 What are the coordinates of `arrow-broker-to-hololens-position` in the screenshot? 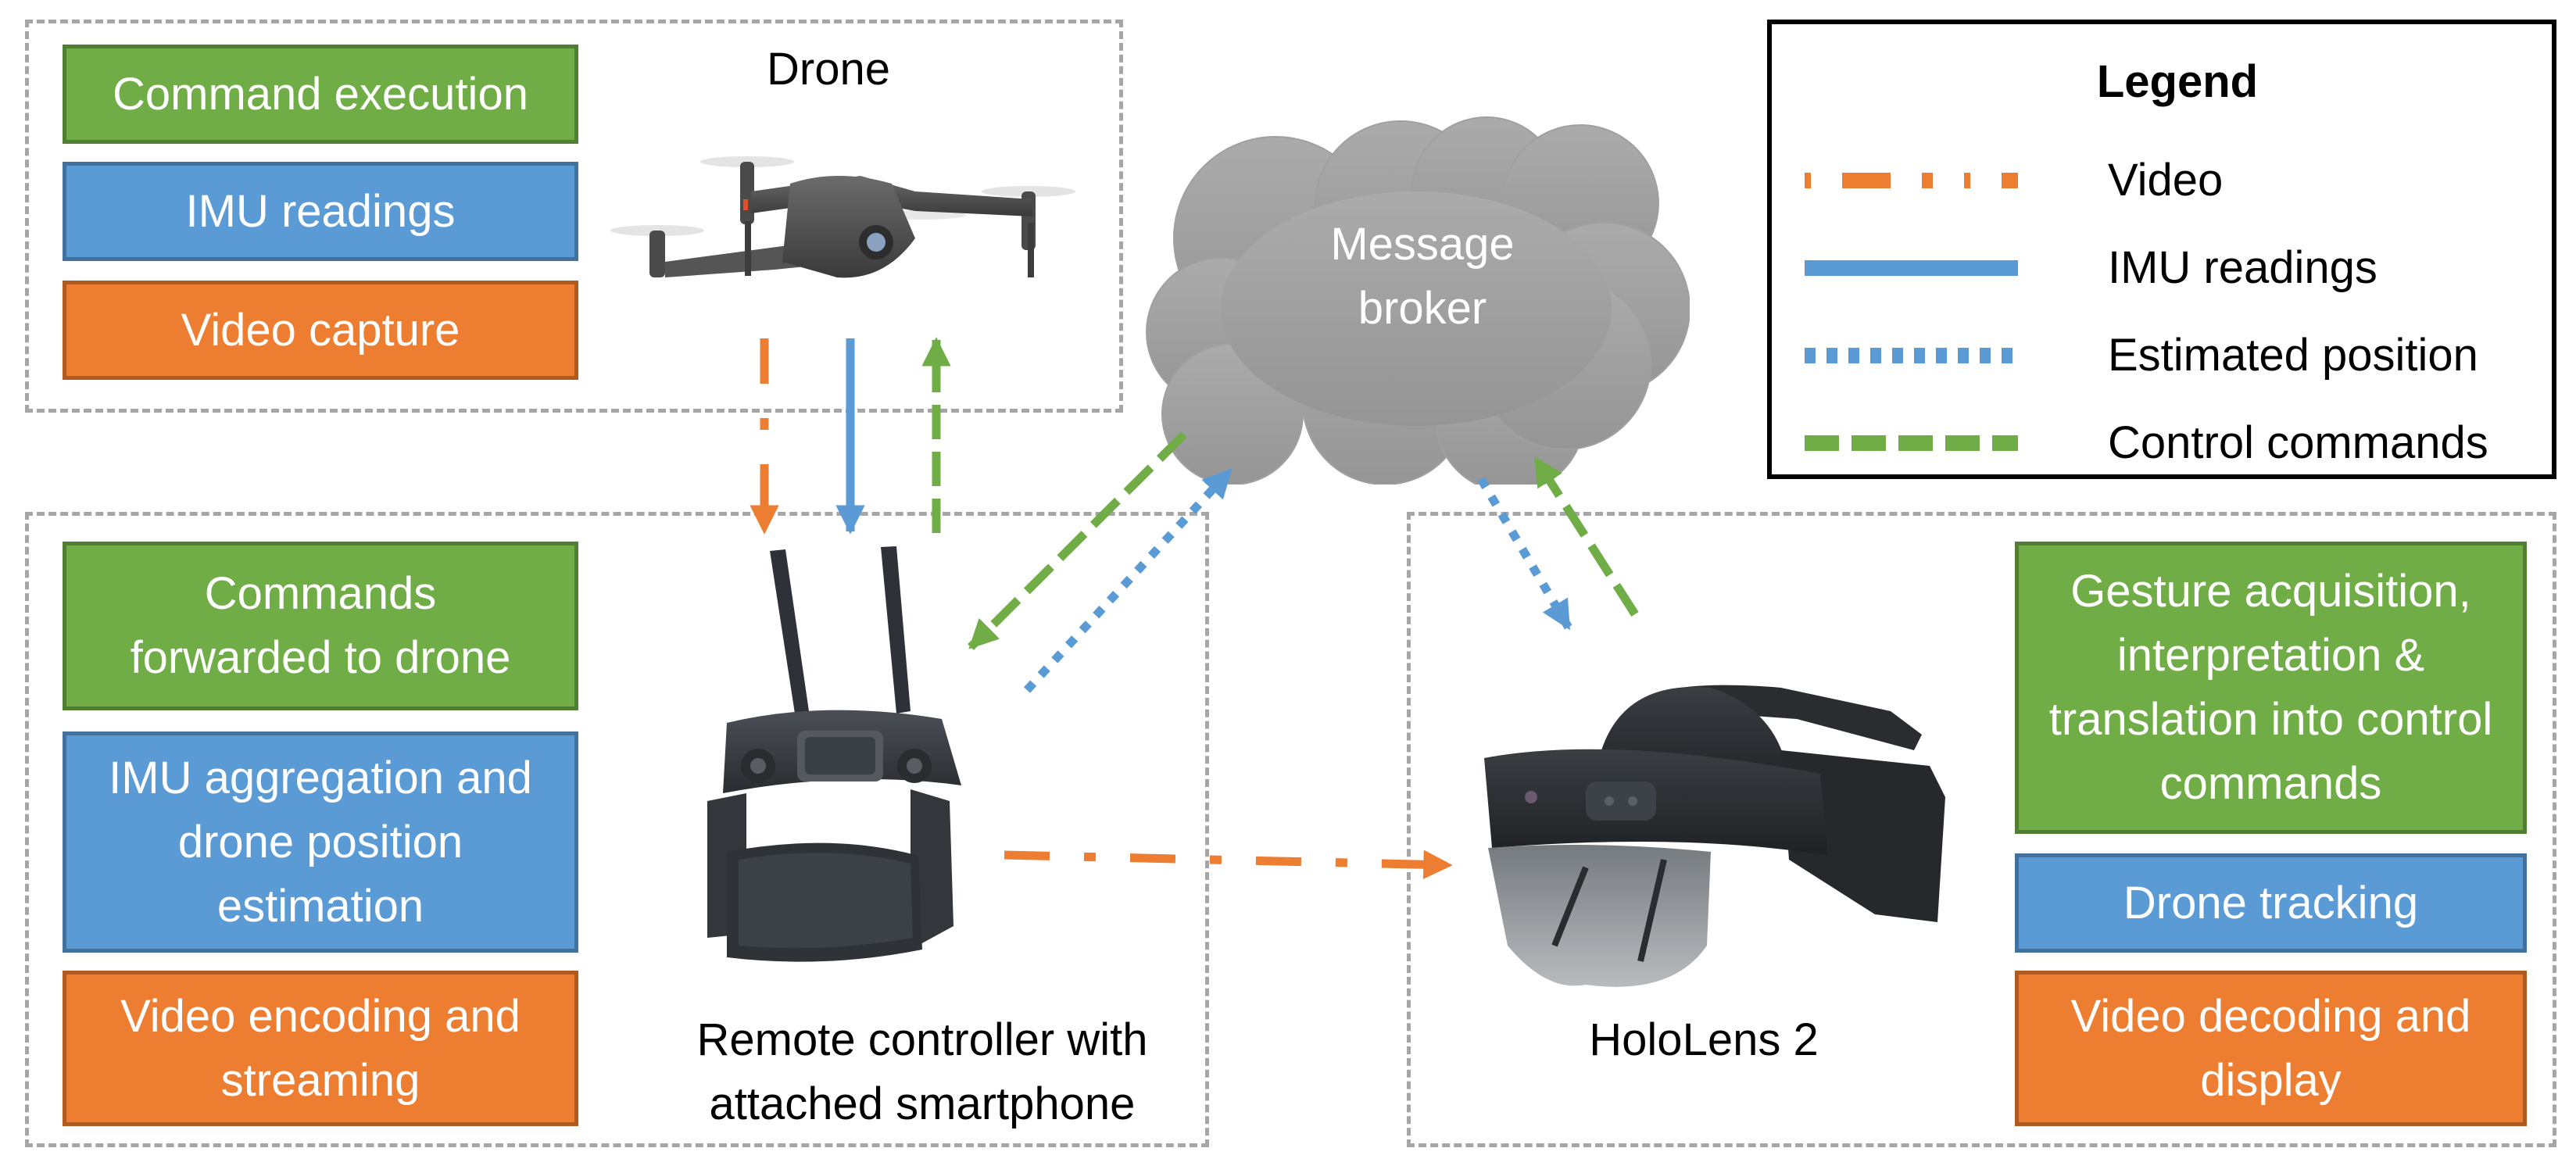 It's located at (1524, 554).